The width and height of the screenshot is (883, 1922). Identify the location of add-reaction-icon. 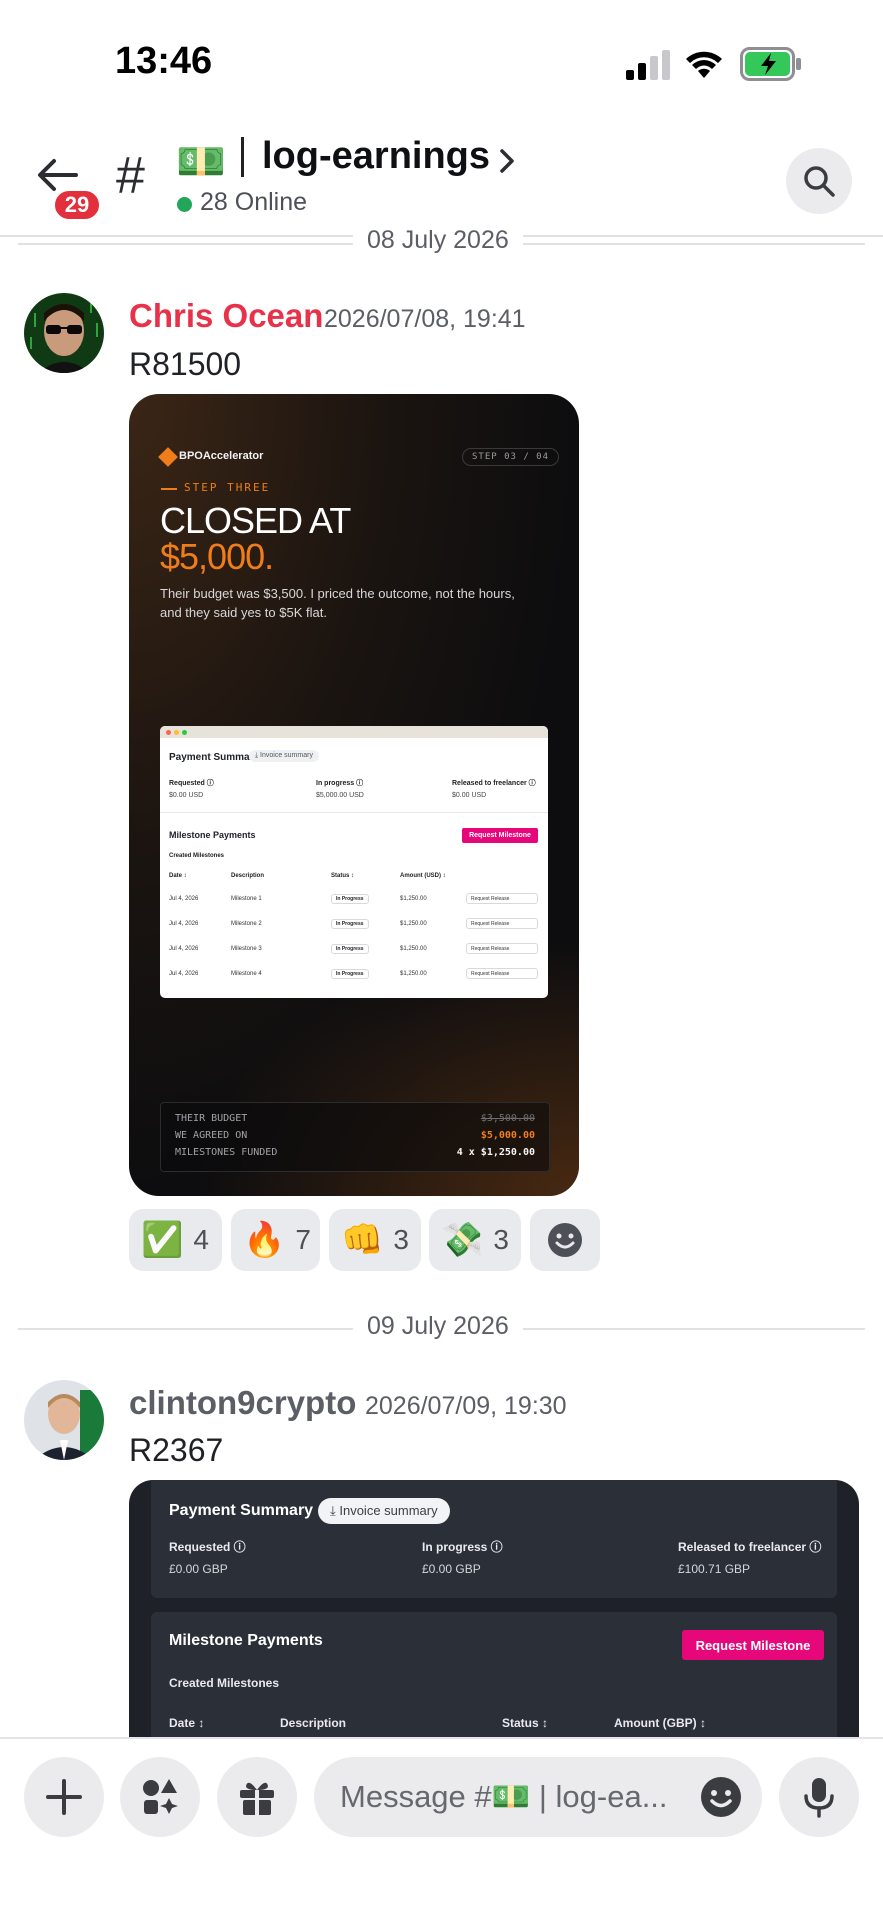
(565, 1240).